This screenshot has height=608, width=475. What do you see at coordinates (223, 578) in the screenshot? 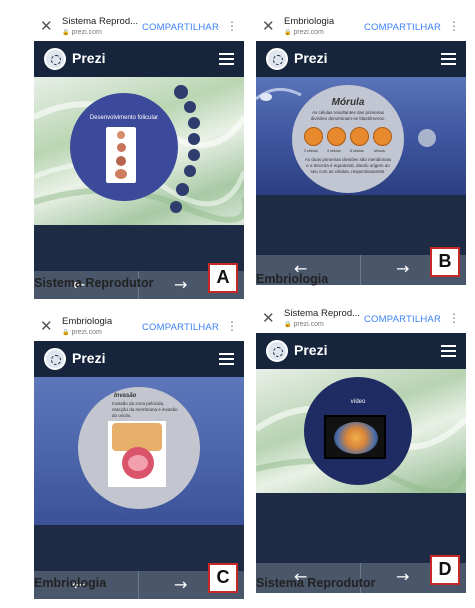
I see `panel-label: C` at bounding box center [223, 578].